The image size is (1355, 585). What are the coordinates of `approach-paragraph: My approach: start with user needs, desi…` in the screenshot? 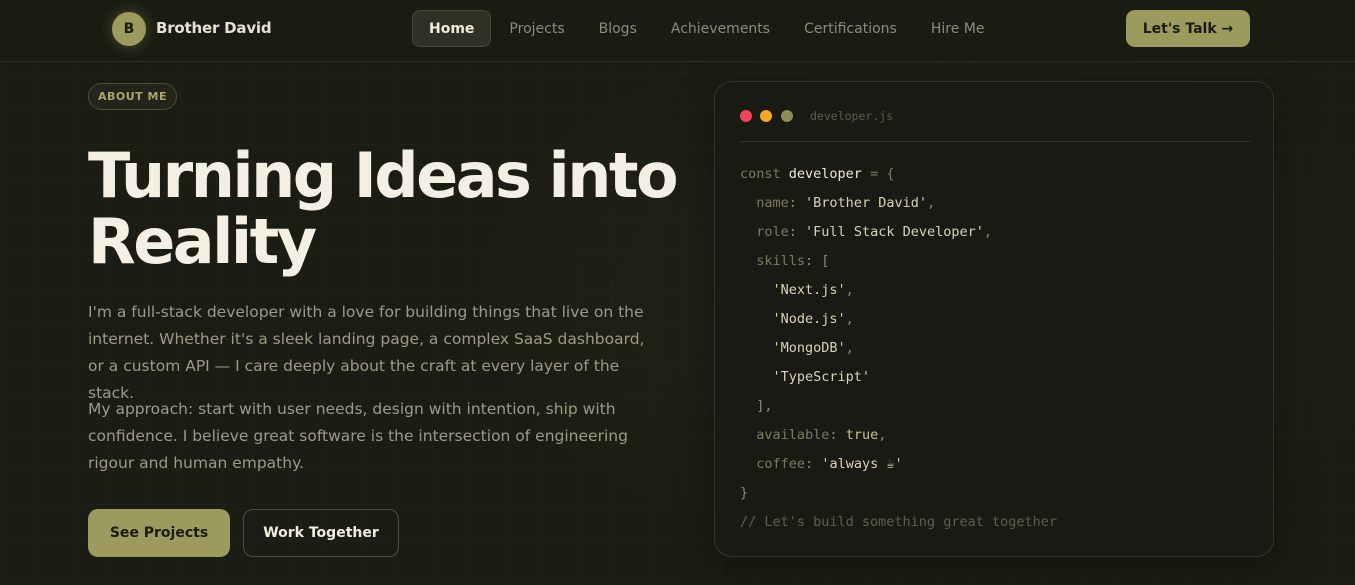 It's located at (358, 436).